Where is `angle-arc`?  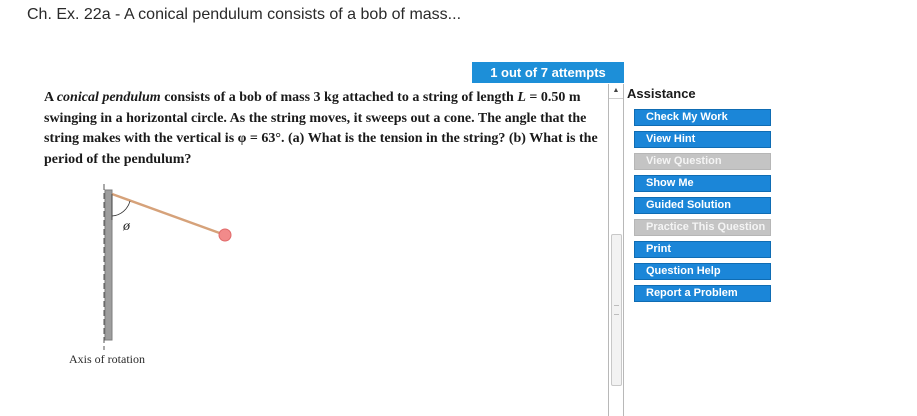 angle-arc is located at coordinates (121, 208).